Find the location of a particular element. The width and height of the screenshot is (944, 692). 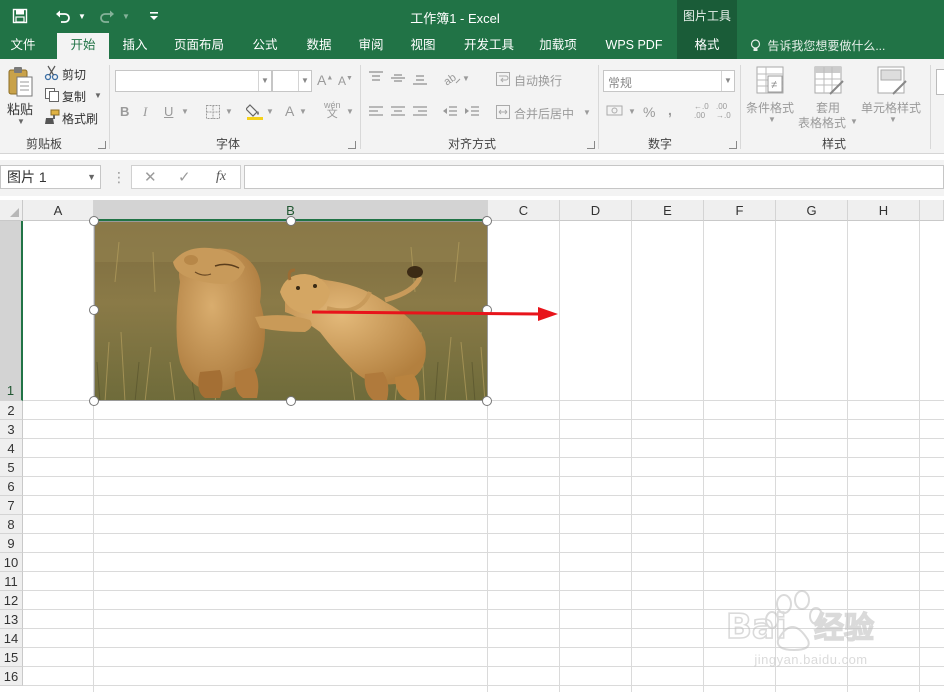

resize-handle-top-right is located at coordinates (487, 221).